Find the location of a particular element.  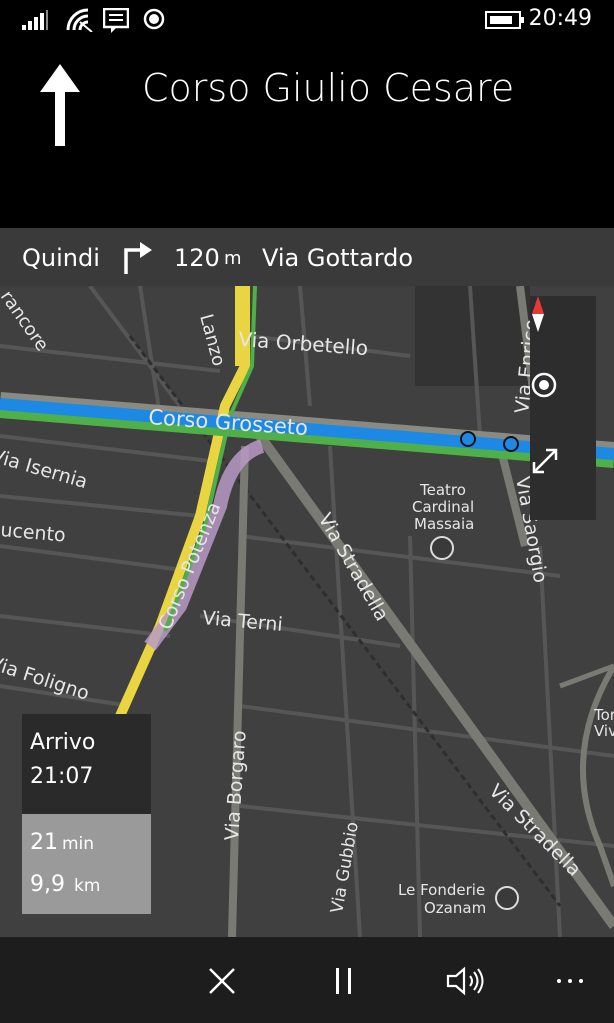

map-controls is located at coordinates (563, 408).